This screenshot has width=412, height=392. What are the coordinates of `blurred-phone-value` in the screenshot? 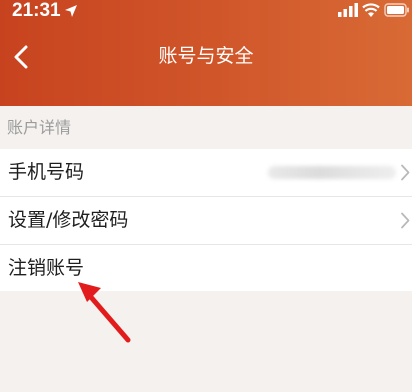 It's located at (332, 172).